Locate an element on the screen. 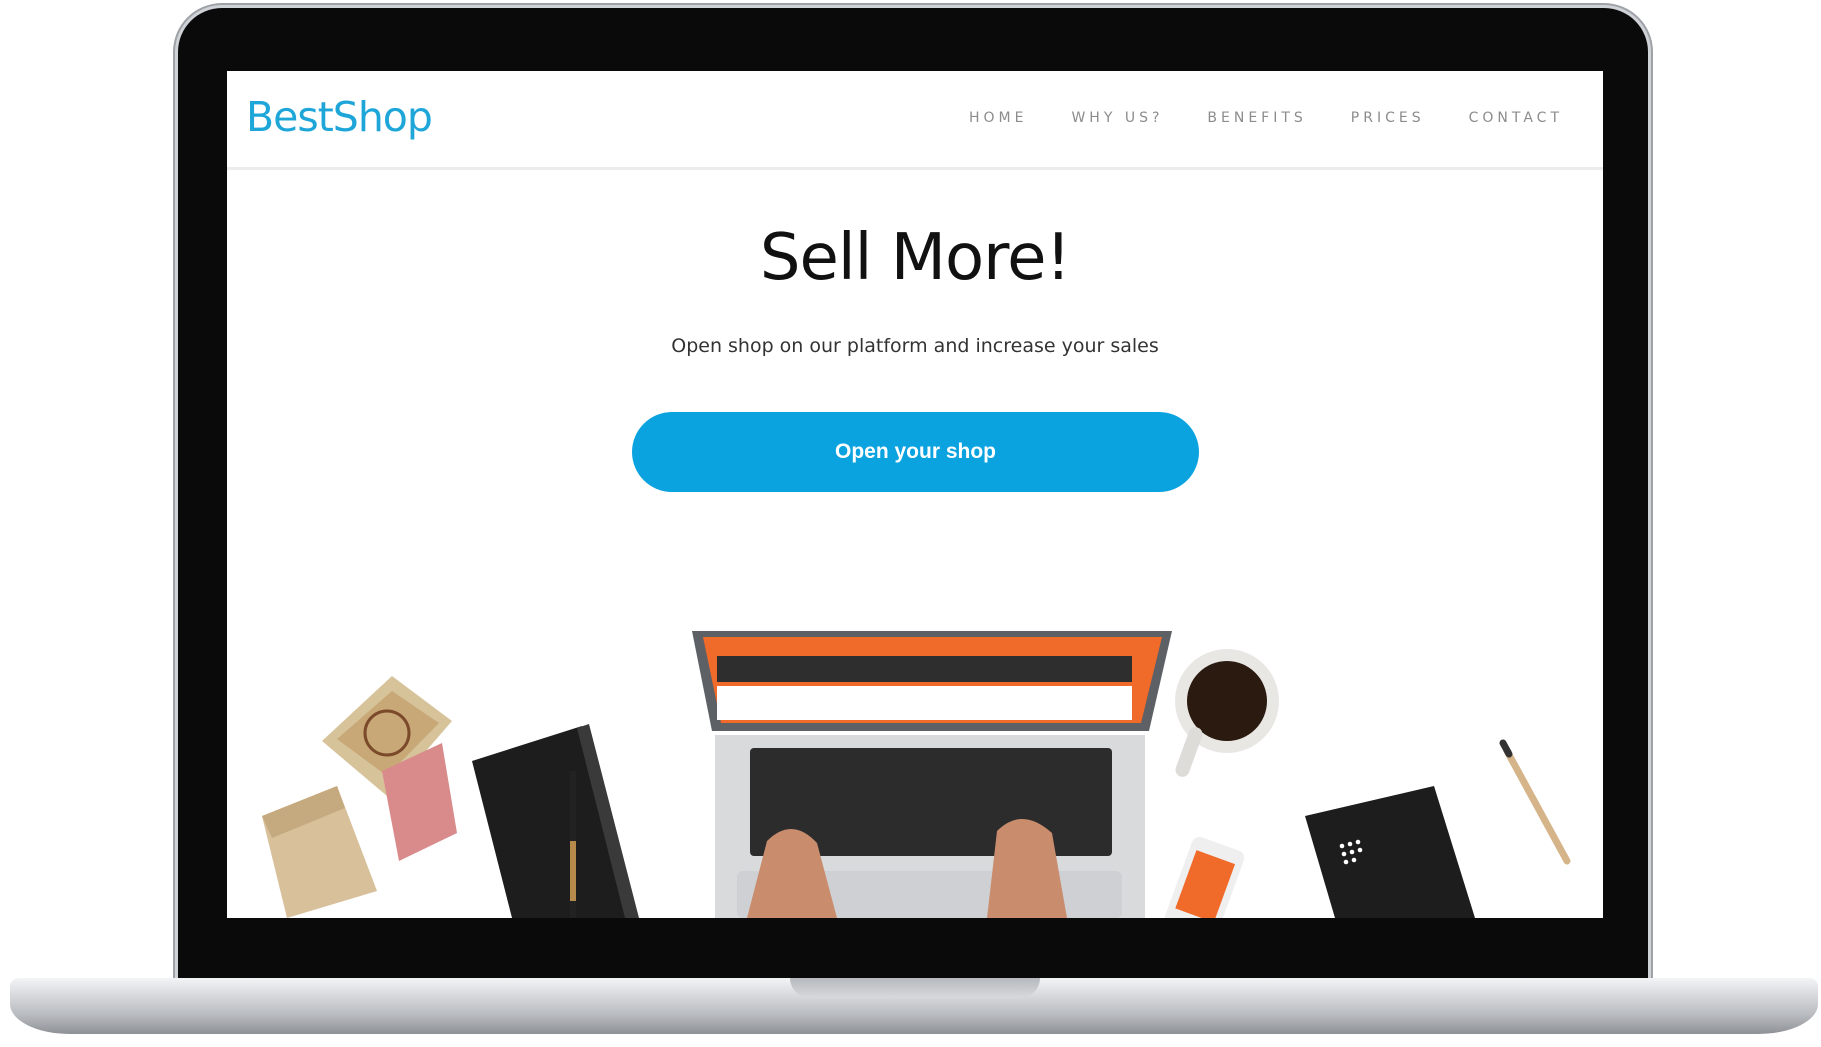 Image resolution: width=1821 pixels, height=1047 pixels. greeting-cards-image is located at coordinates (359, 797).